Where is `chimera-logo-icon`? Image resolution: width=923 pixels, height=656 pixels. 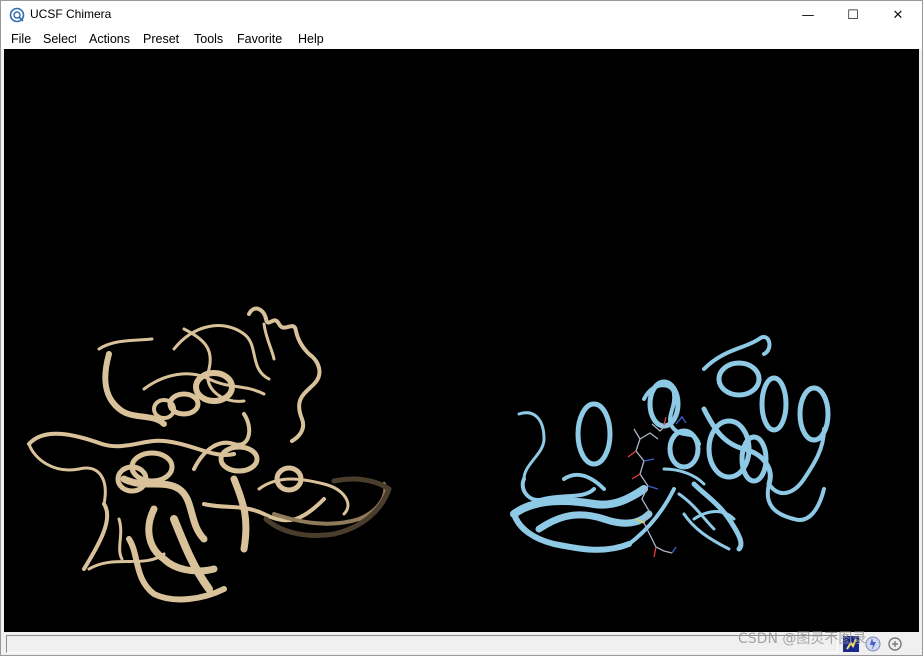 chimera-logo-icon is located at coordinates (17, 15).